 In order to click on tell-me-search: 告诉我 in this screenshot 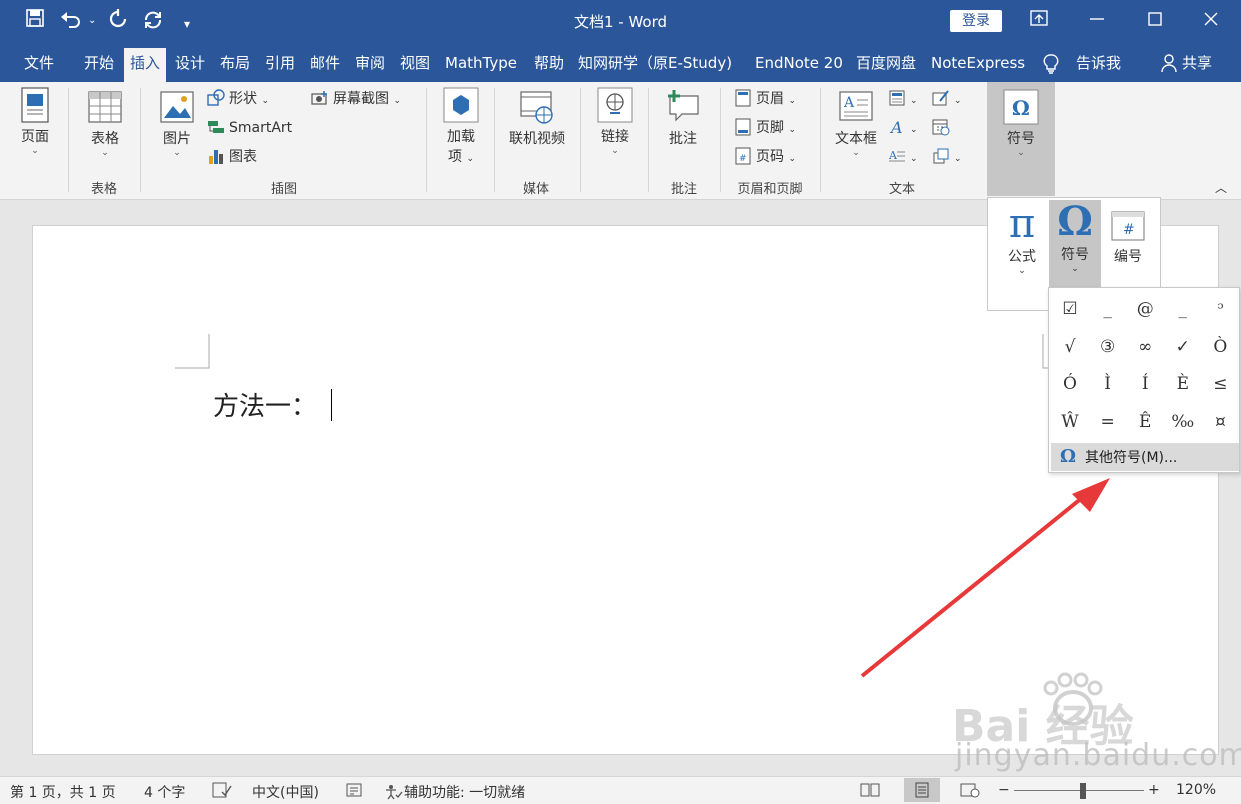, I will do `click(1098, 67)`.